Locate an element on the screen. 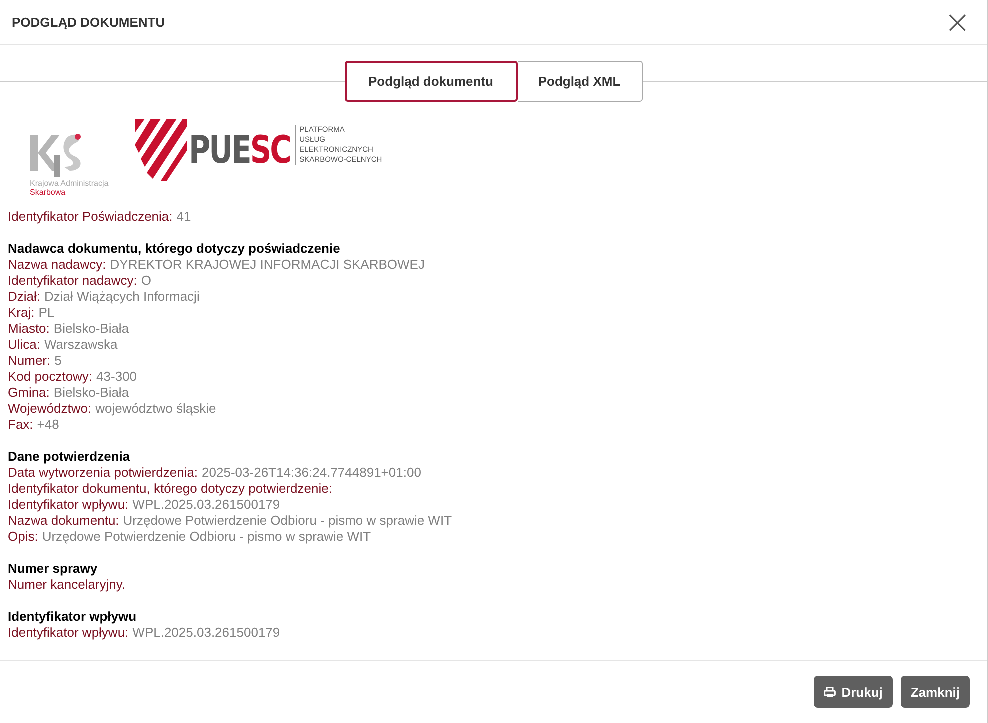  logo-icon is located at coordinates (160, 150).